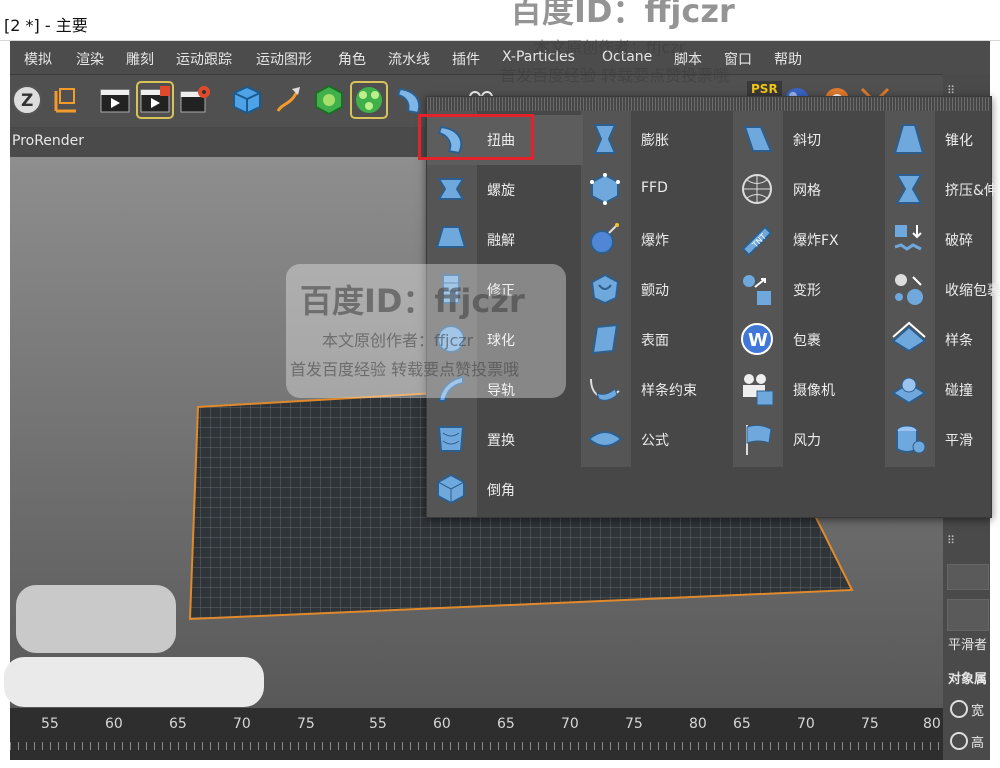 This screenshot has height=768, width=1000. Describe the element at coordinates (329, 100) in the screenshot. I see `subdivision-surface-icon` at that location.